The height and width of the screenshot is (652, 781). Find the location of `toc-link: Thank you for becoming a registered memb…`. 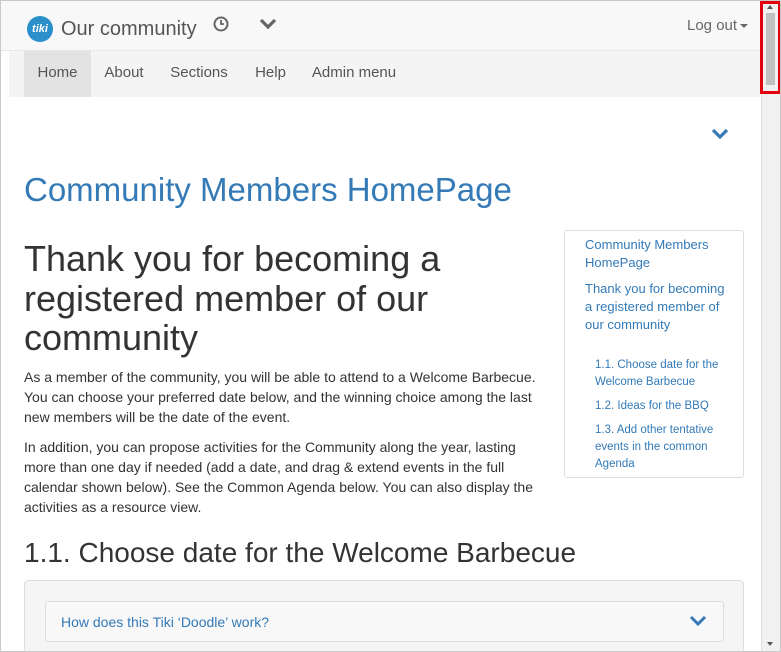

toc-link: Thank you for becoming a registered memb… is located at coordinates (657, 307).